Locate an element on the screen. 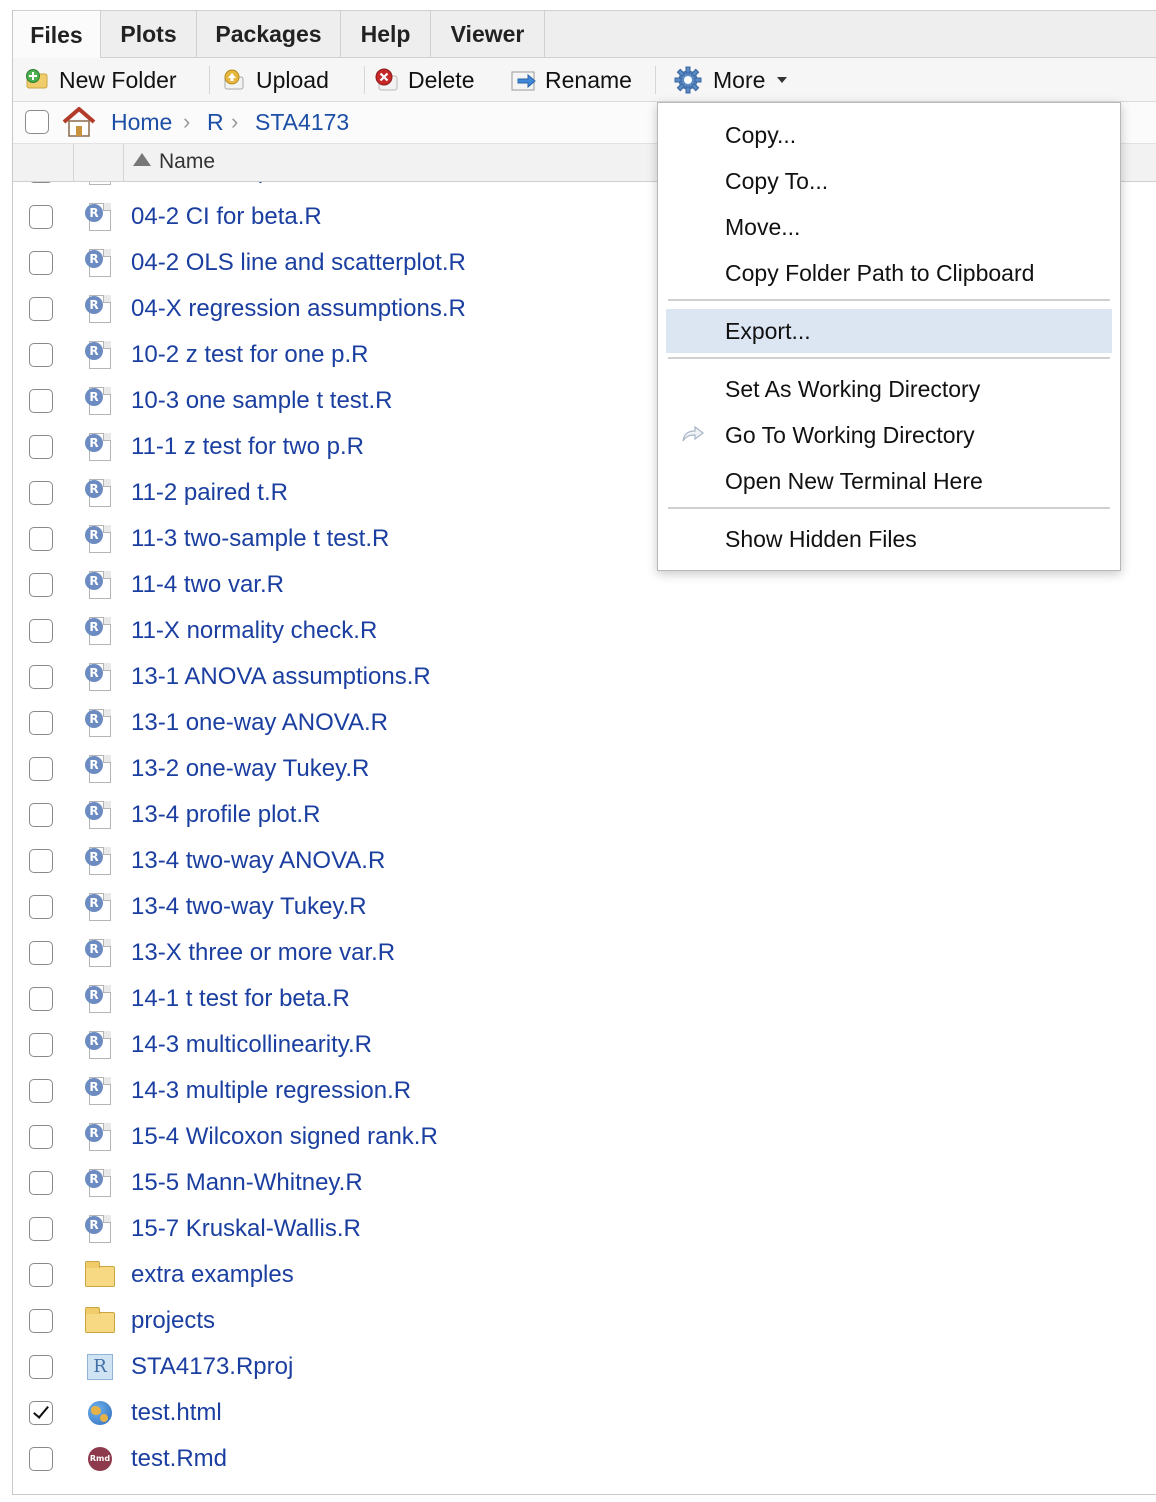  breadcrumb-item-sta4173: STA4173 is located at coordinates (302, 122).